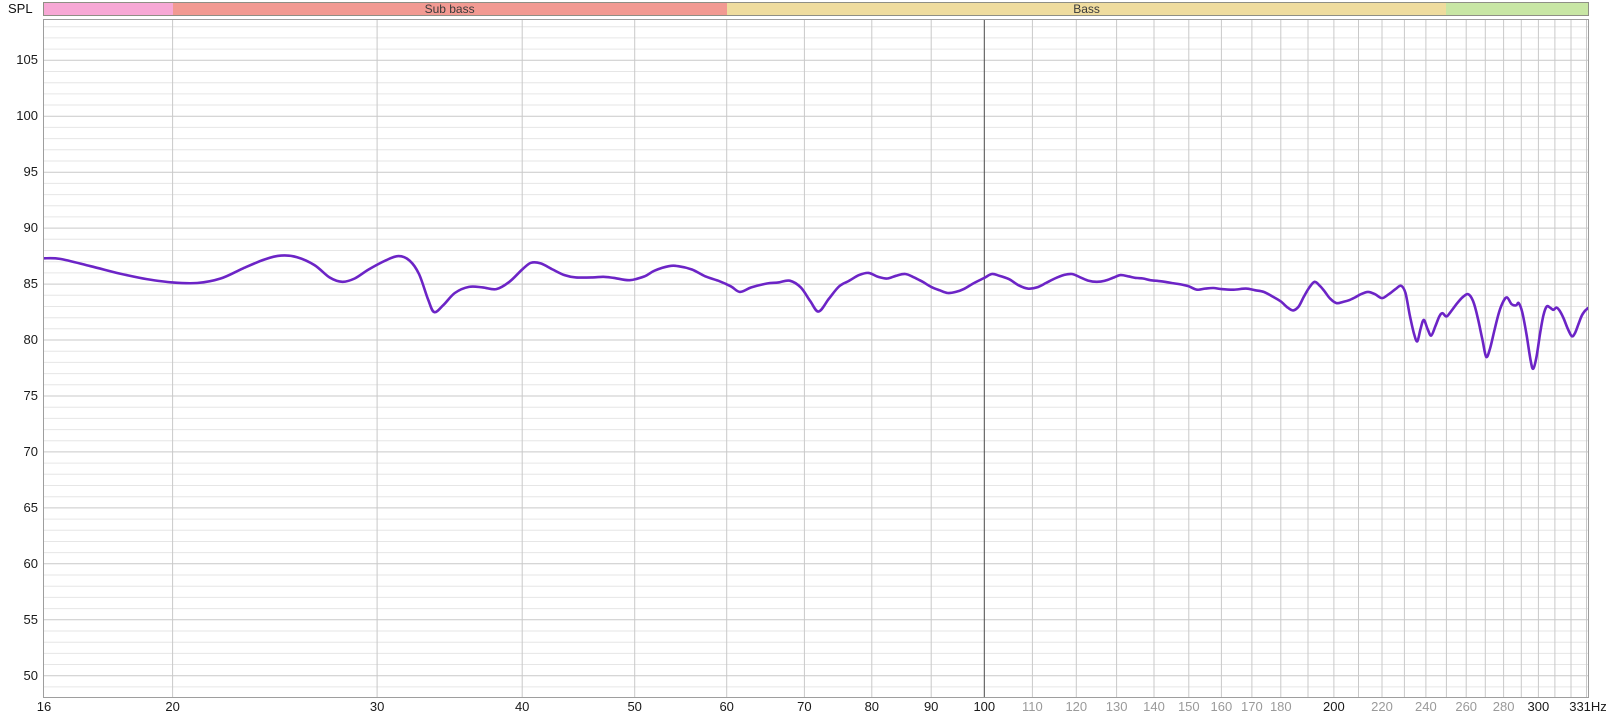  I want to click on y-tick-60: 60, so click(30, 563).